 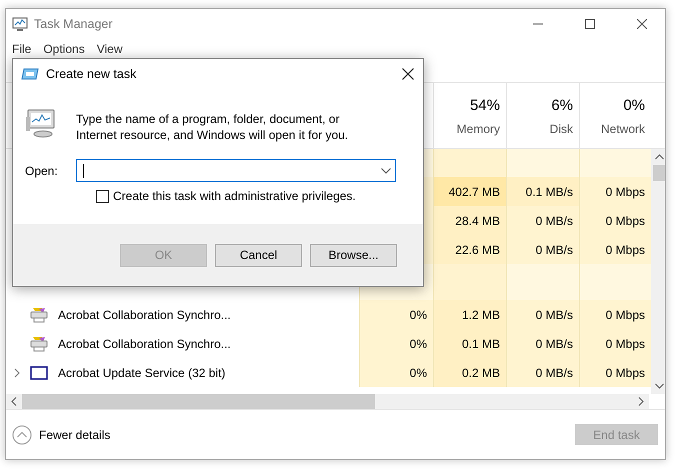 What do you see at coordinates (469, 314) in the screenshot?
I see `table-cell: 1.2 MB` at bounding box center [469, 314].